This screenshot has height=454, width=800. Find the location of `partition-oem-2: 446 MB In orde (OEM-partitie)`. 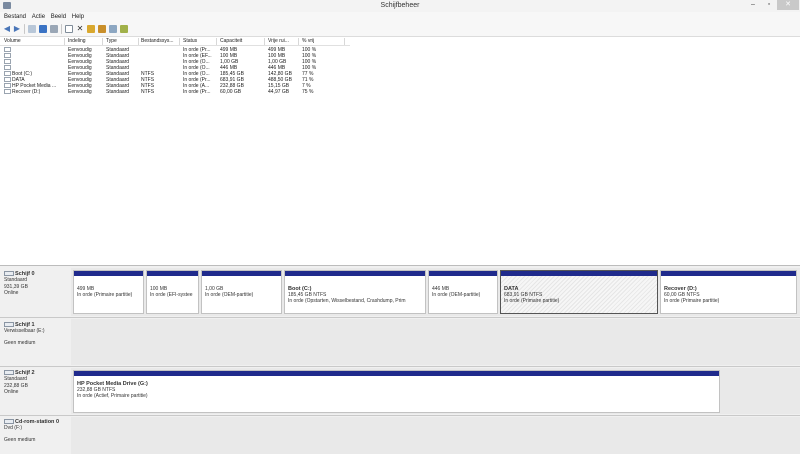

partition-oem-2: 446 MB In orde (OEM-partitie) is located at coordinates (463, 292).